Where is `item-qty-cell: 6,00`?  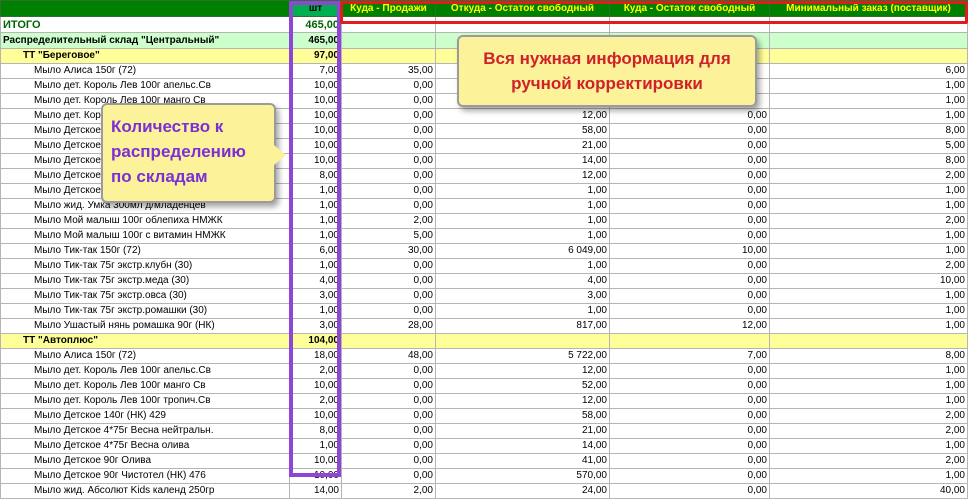 item-qty-cell: 6,00 is located at coordinates (315, 251).